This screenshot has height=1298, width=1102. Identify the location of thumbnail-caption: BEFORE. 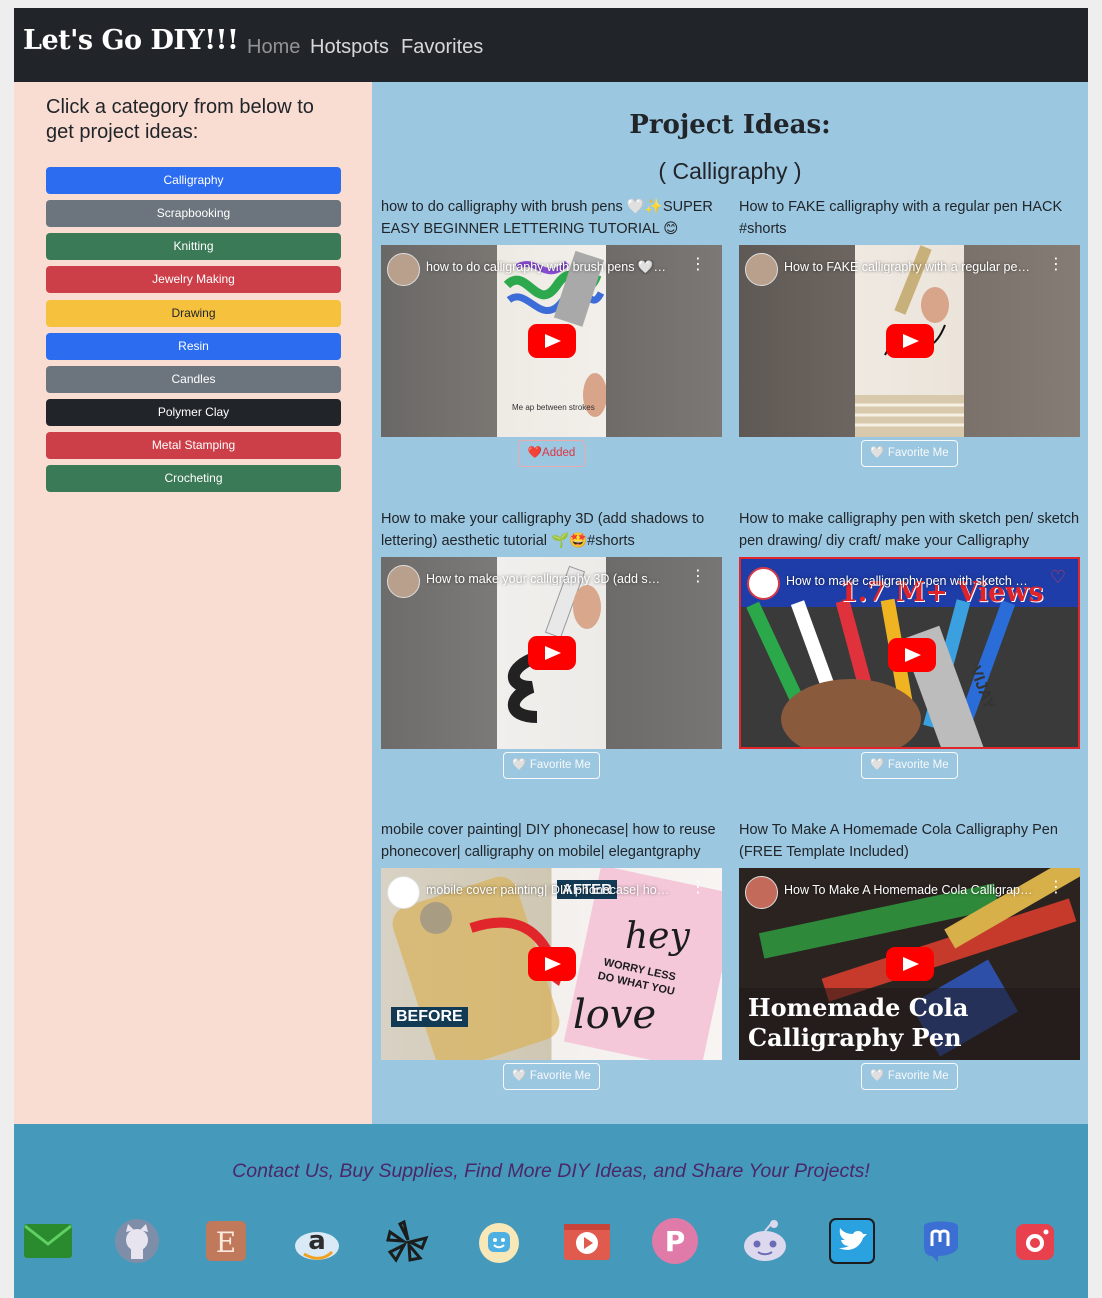
(429, 1017).